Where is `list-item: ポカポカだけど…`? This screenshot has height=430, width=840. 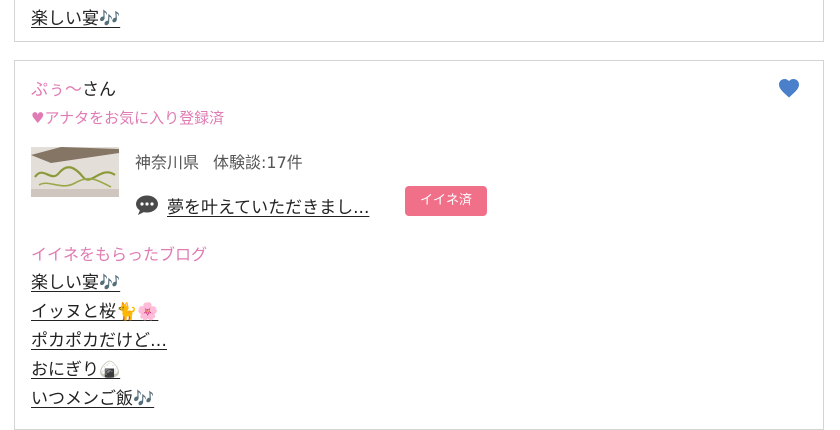 list-item: ポカポカだけど… is located at coordinates (99, 342).